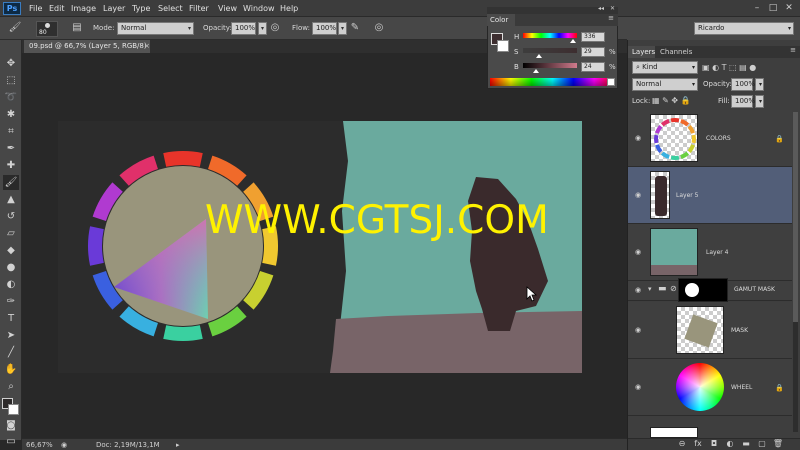 This screenshot has width=800, height=450. I want to click on white-swatch, so click(611, 82).